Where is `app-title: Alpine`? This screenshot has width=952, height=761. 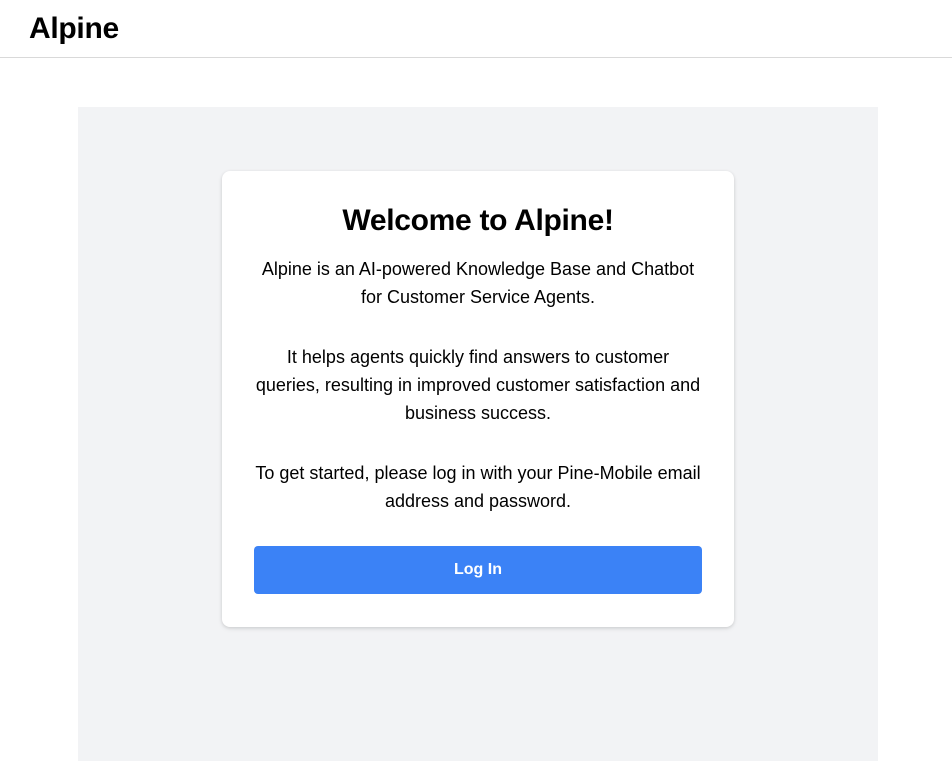
app-title: Alpine is located at coordinates (74, 28).